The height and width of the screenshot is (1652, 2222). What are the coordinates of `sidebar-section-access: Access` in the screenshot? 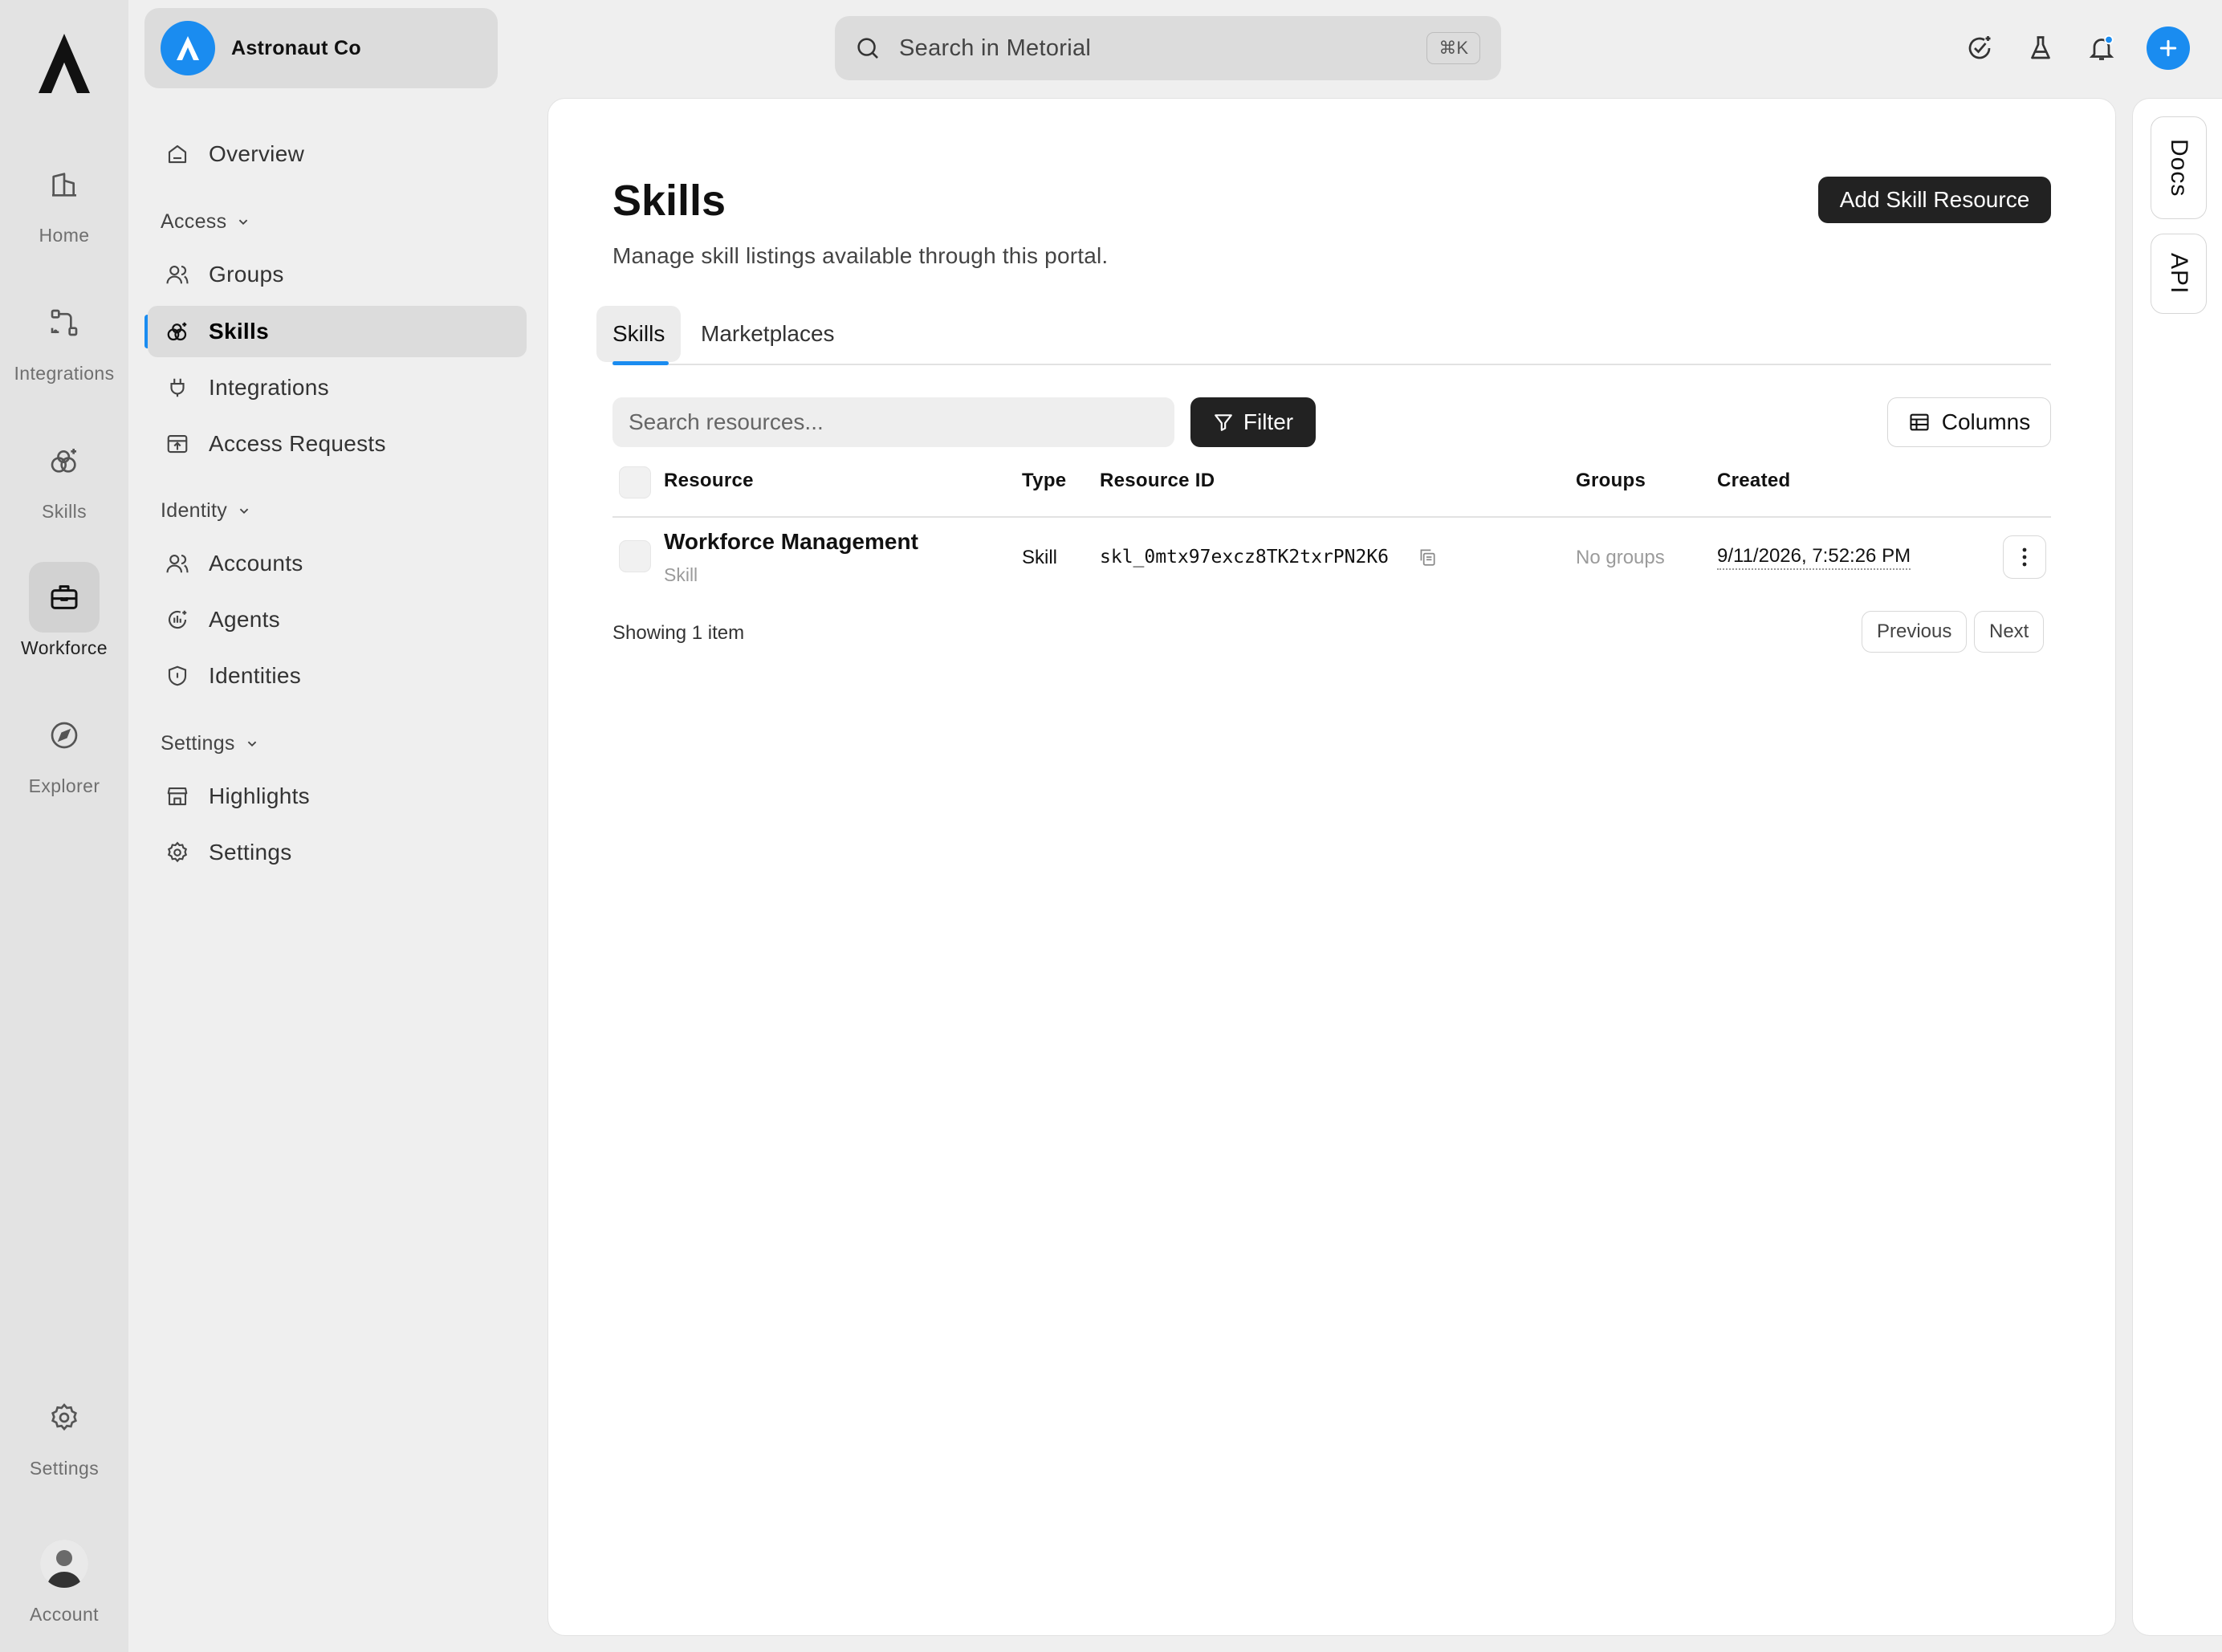 It's located at (206, 221).